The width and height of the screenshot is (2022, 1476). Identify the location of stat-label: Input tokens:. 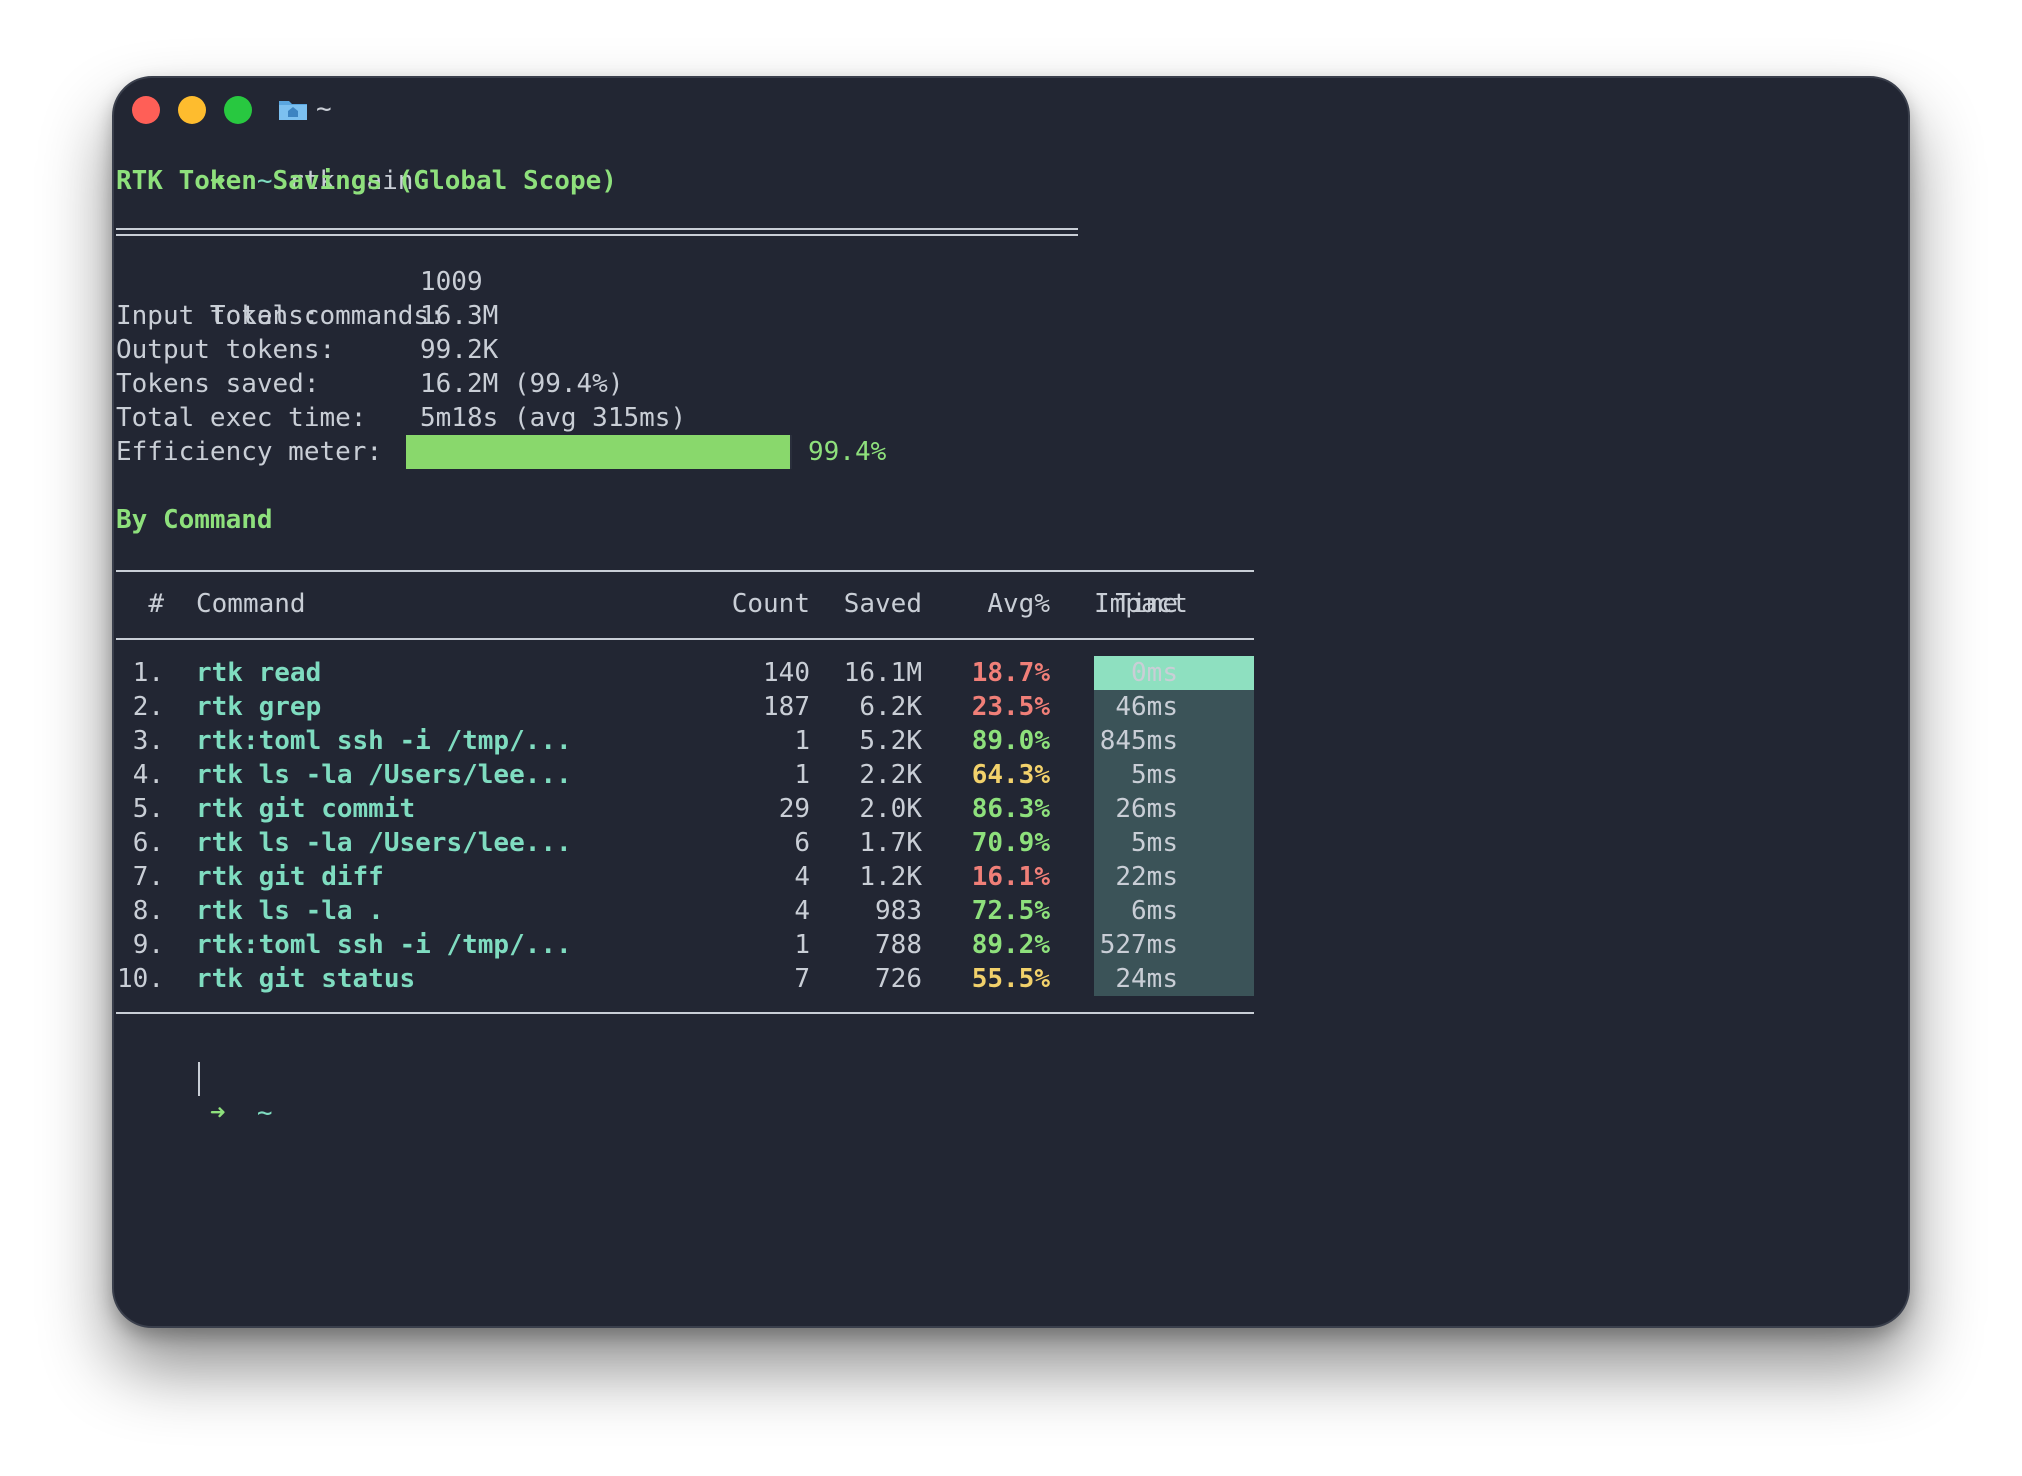
(218, 316).